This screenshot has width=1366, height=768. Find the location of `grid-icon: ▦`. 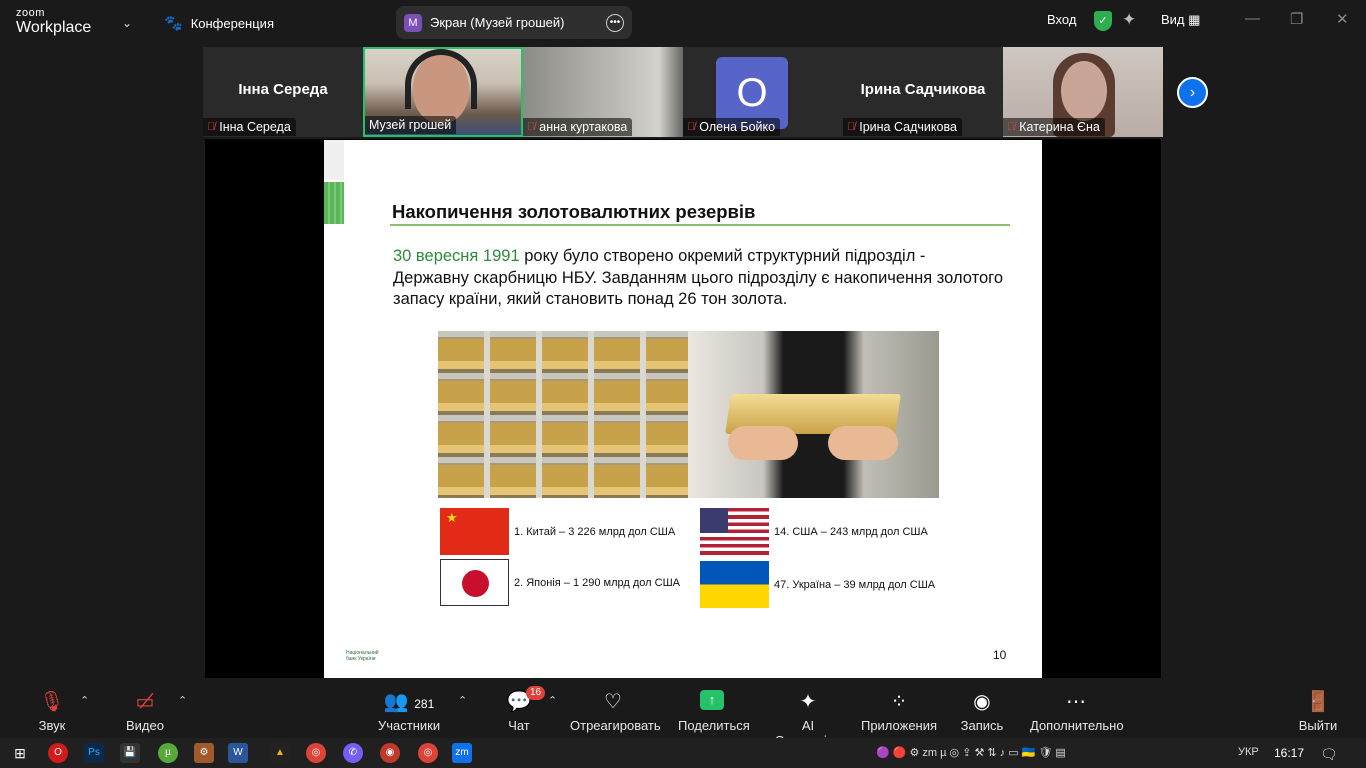

grid-icon: ▦ is located at coordinates (1194, 19).